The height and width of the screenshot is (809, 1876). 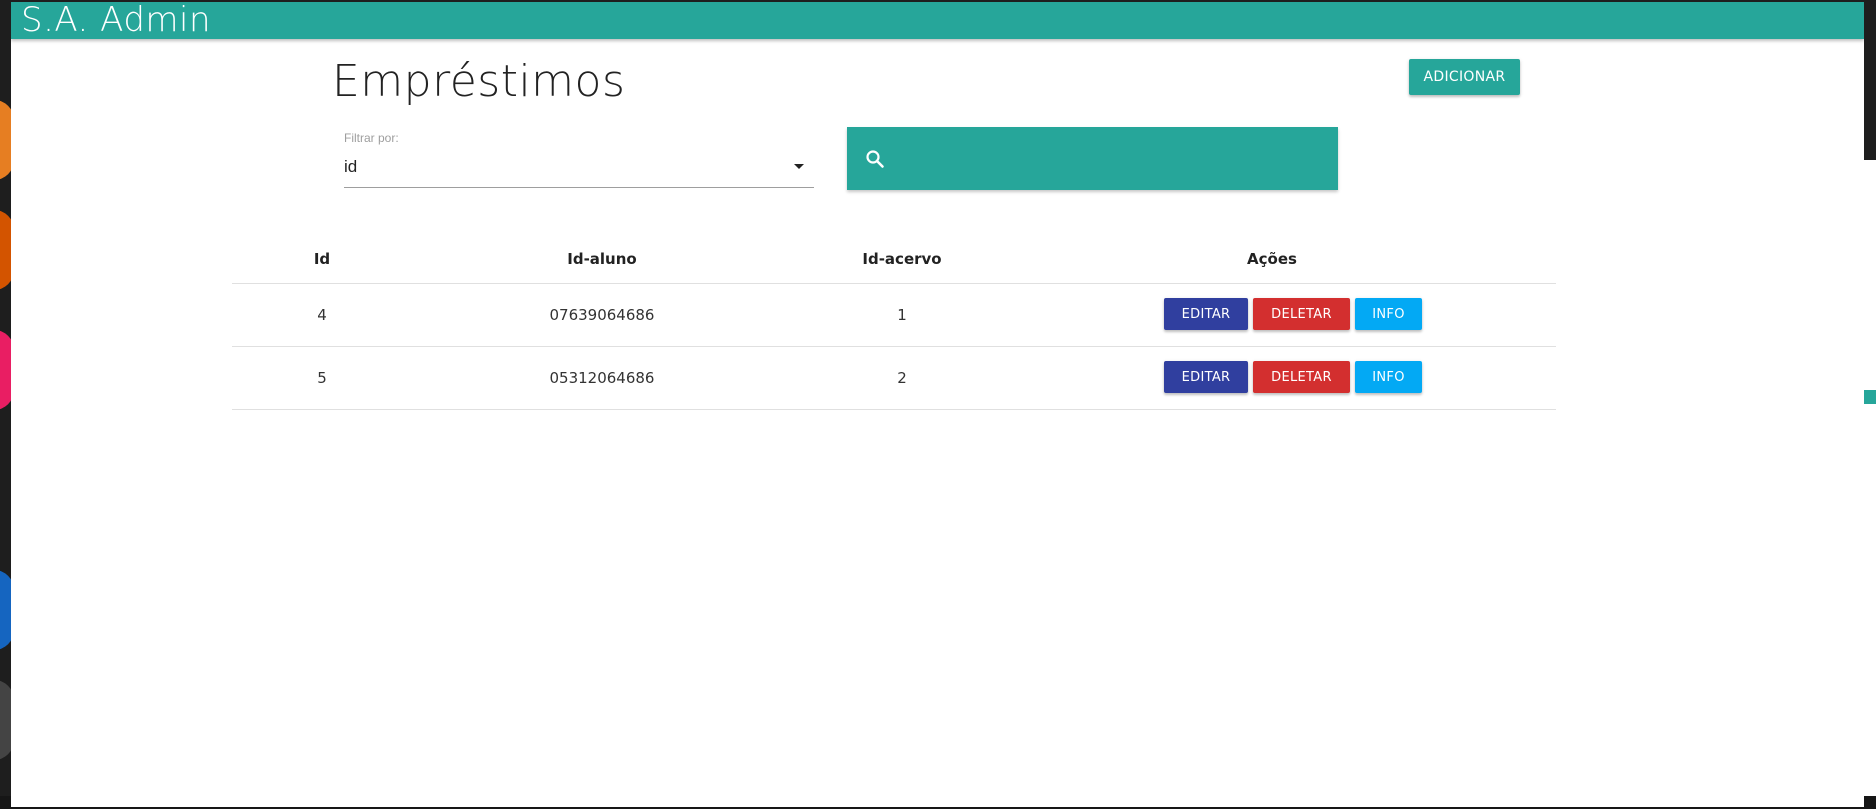 What do you see at coordinates (894, 315) in the screenshot?
I see `table-row: 4 07639064686 1 EDITAR DELETAR INFO` at bounding box center [894, 315].